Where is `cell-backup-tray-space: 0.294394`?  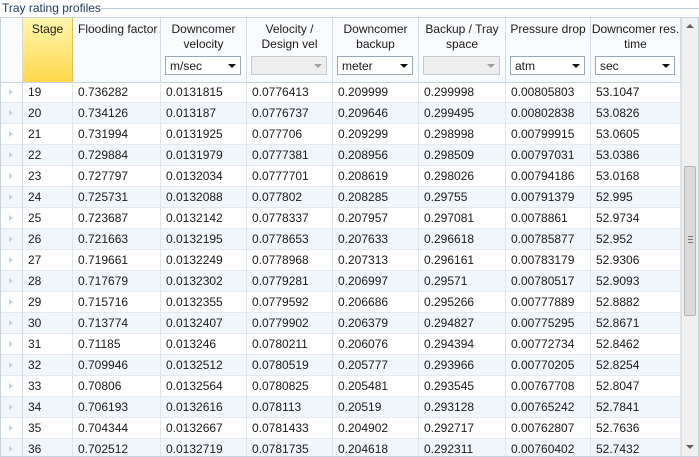 cell-backup-tray-space: 0.294394 is located at coordinates (462, 344).